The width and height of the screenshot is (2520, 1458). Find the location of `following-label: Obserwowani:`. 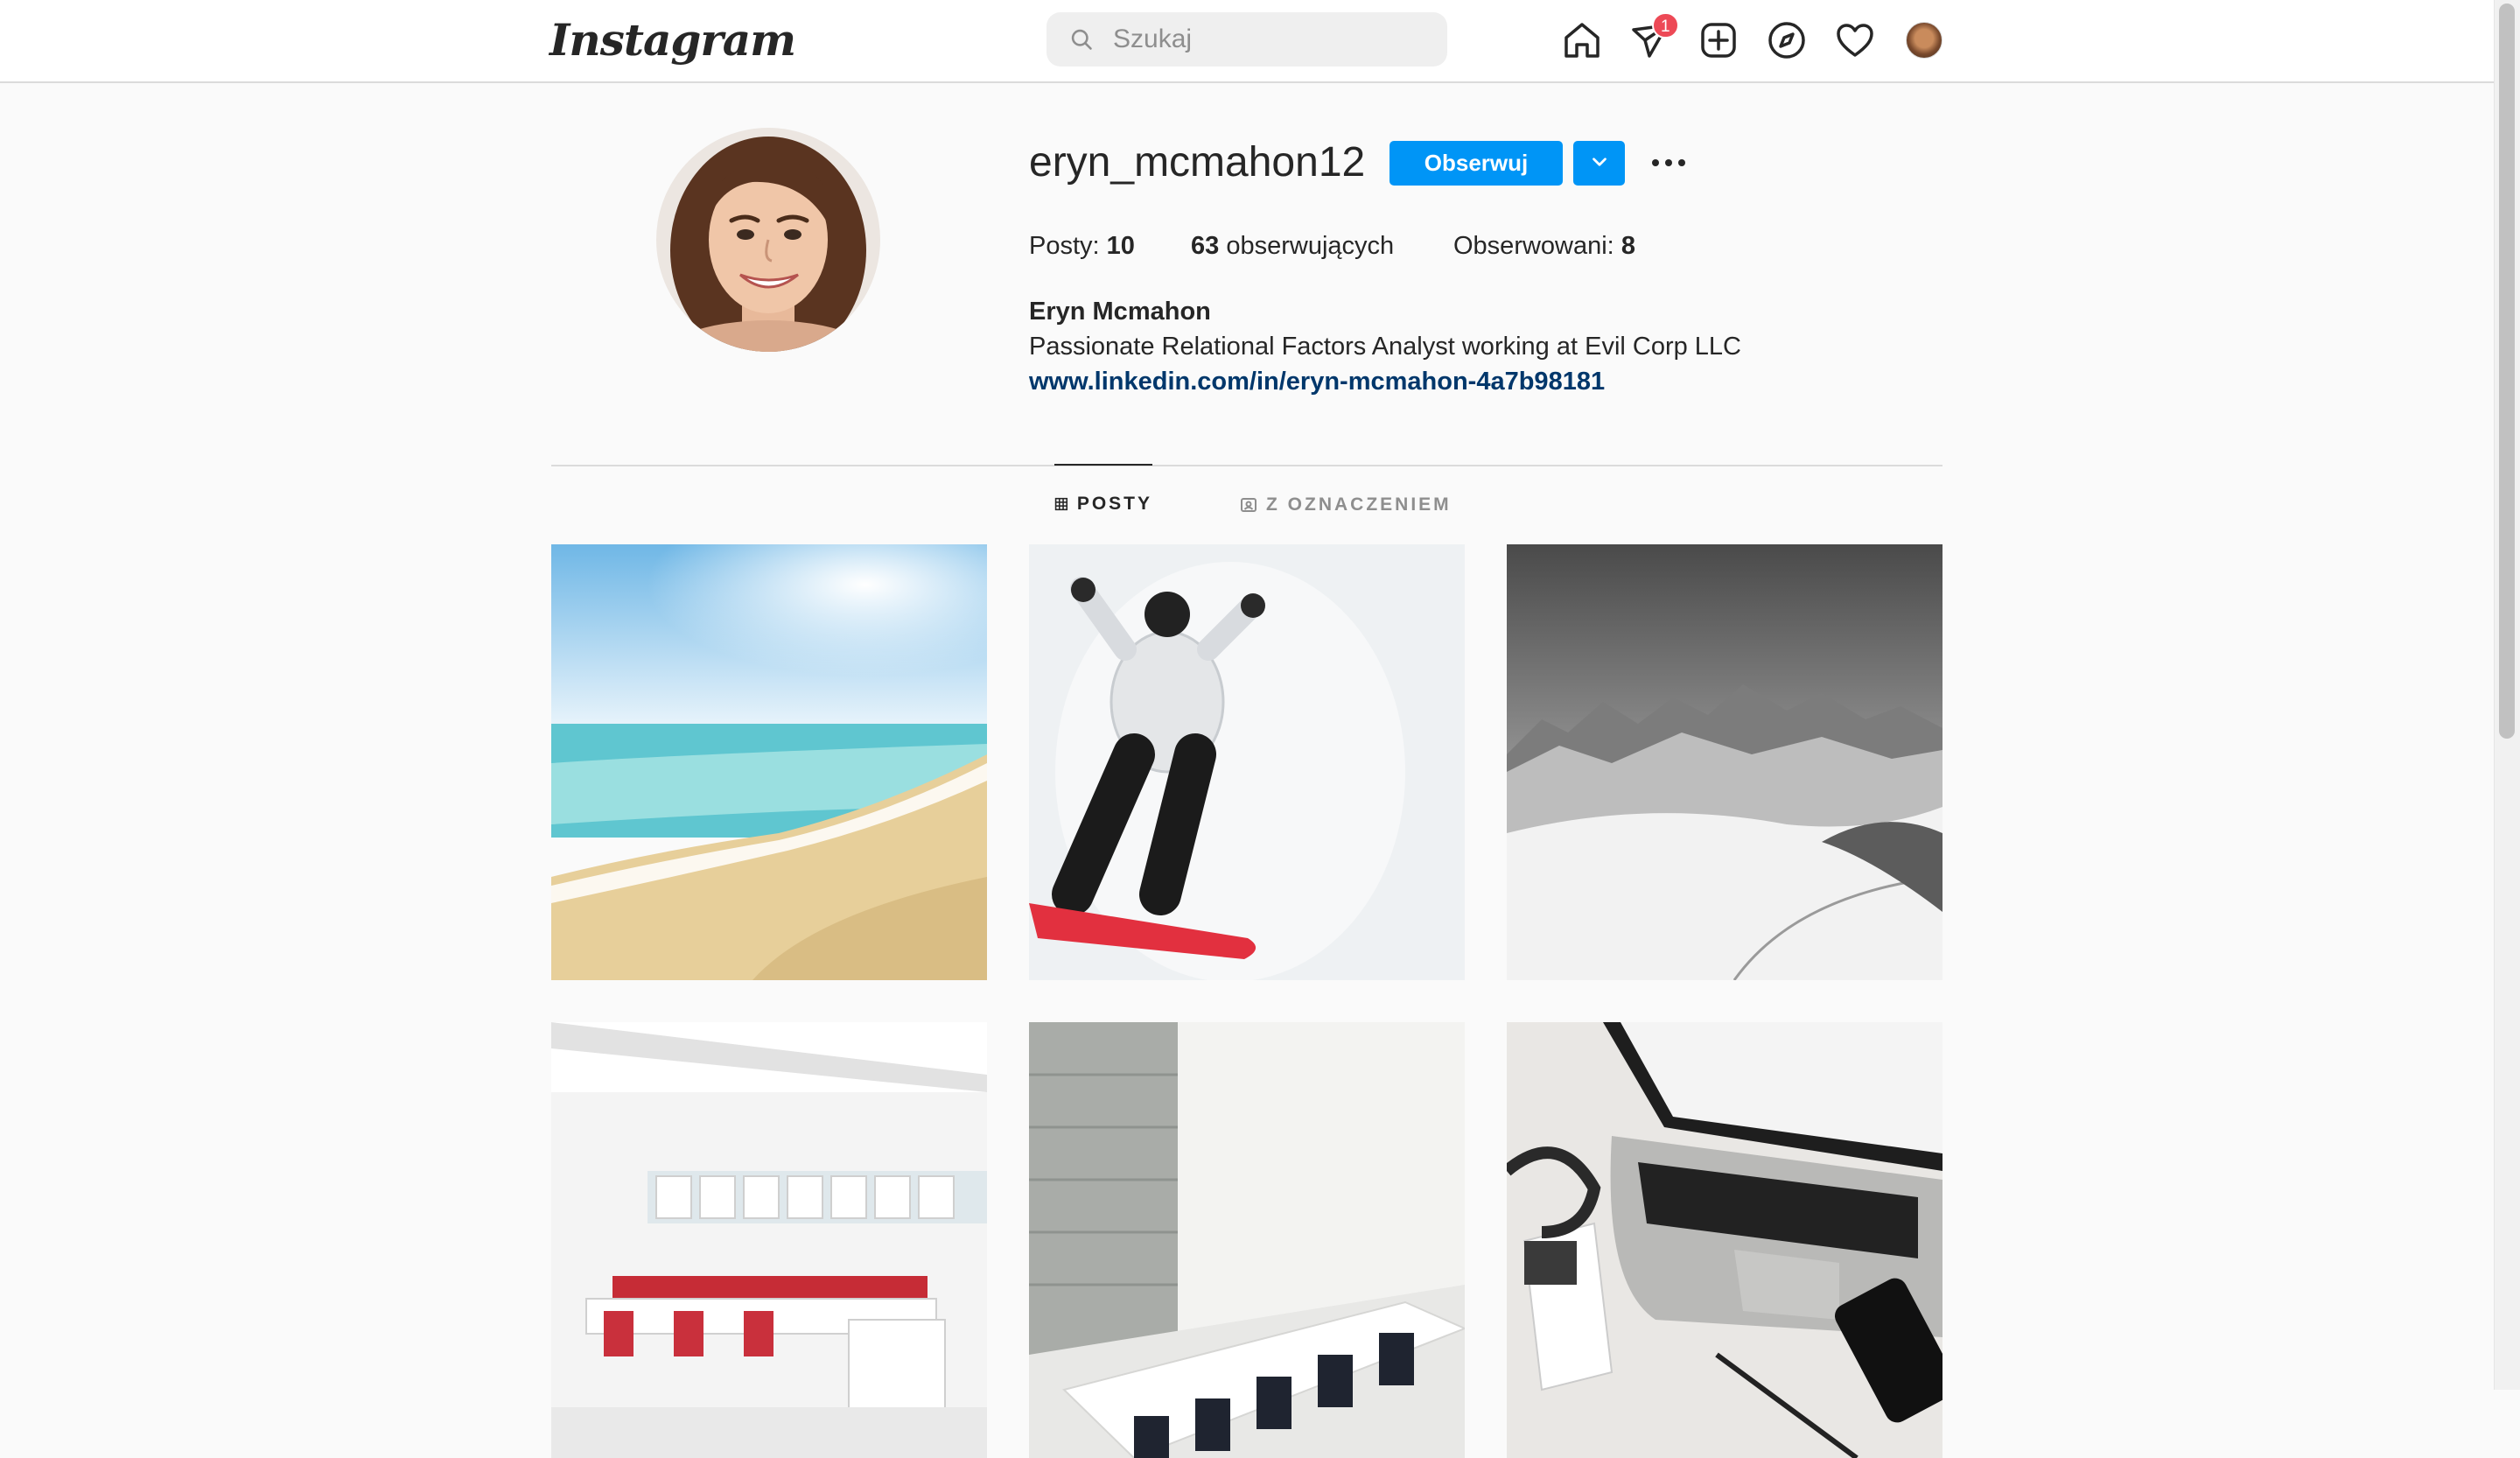

following-label: Obserwowani: is located at coordinates (1533, 246).